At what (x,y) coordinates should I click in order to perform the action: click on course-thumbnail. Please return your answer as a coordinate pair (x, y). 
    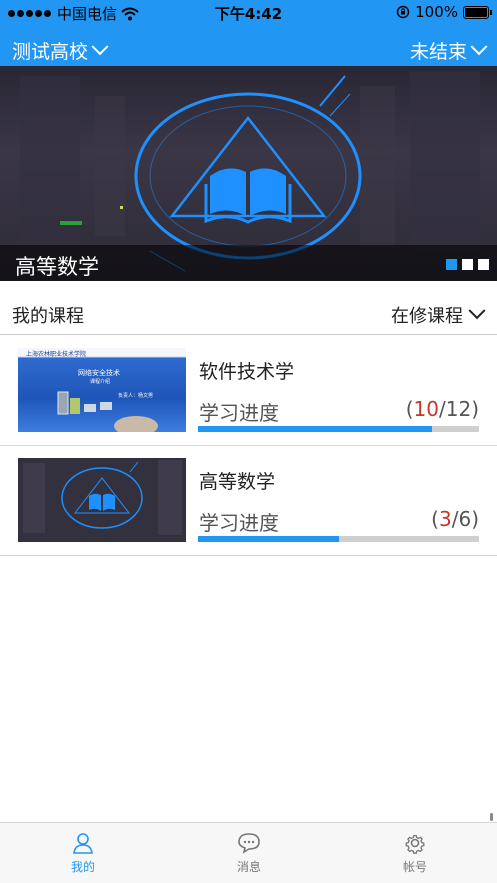
    Looking at the image, I should click on (102, 500).